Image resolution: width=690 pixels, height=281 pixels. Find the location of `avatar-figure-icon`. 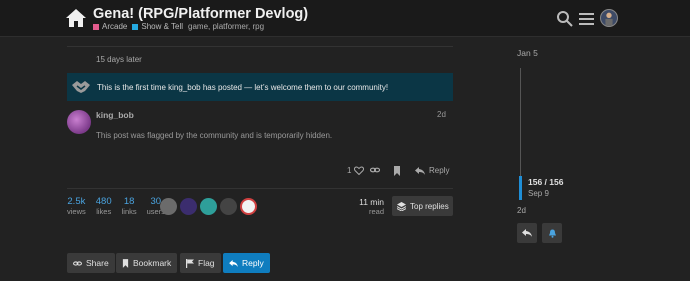

avatar-figure-icon is located at coordinates (609, 19).